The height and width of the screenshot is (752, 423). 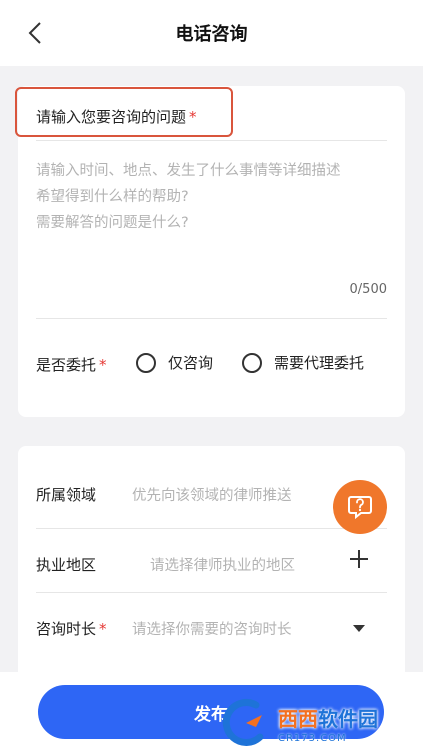 What do you see at coordinates (211, 612) in the screenshot?
I see `duration-row: 咨询时长 * 请选择你需要的咨询时长` at bounding box center [211, 612].